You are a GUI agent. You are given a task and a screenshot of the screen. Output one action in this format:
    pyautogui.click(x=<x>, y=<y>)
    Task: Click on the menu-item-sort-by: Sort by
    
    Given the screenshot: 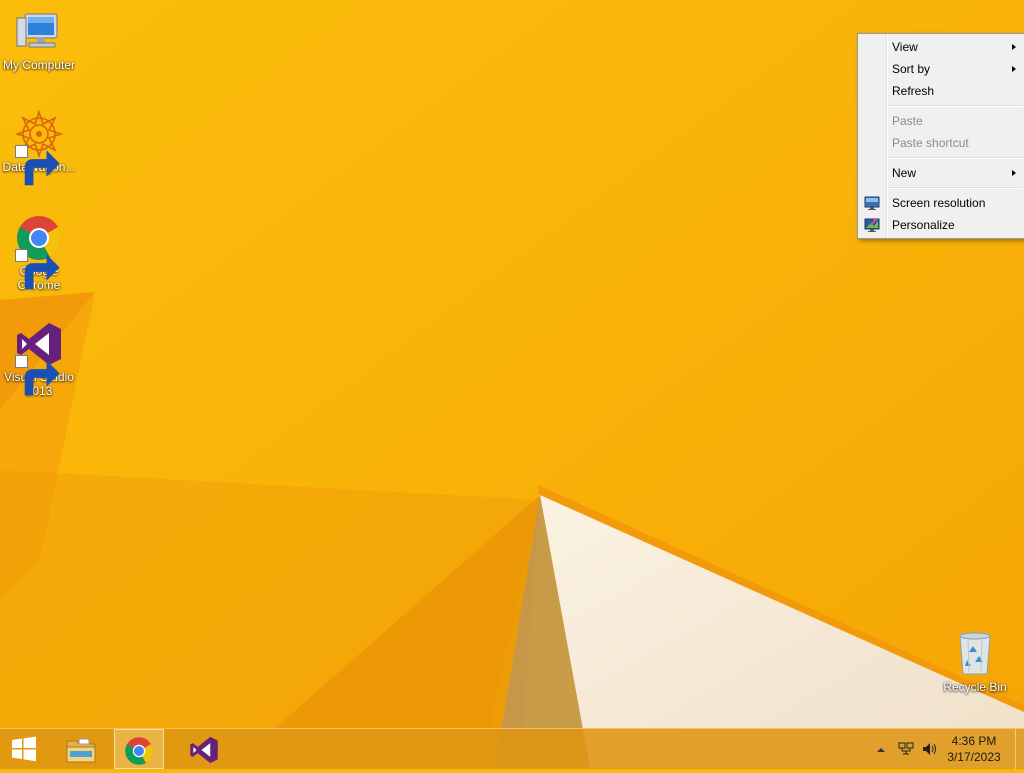 What is the action you would take?
    pyautogui.click(x=941, y=69)
    